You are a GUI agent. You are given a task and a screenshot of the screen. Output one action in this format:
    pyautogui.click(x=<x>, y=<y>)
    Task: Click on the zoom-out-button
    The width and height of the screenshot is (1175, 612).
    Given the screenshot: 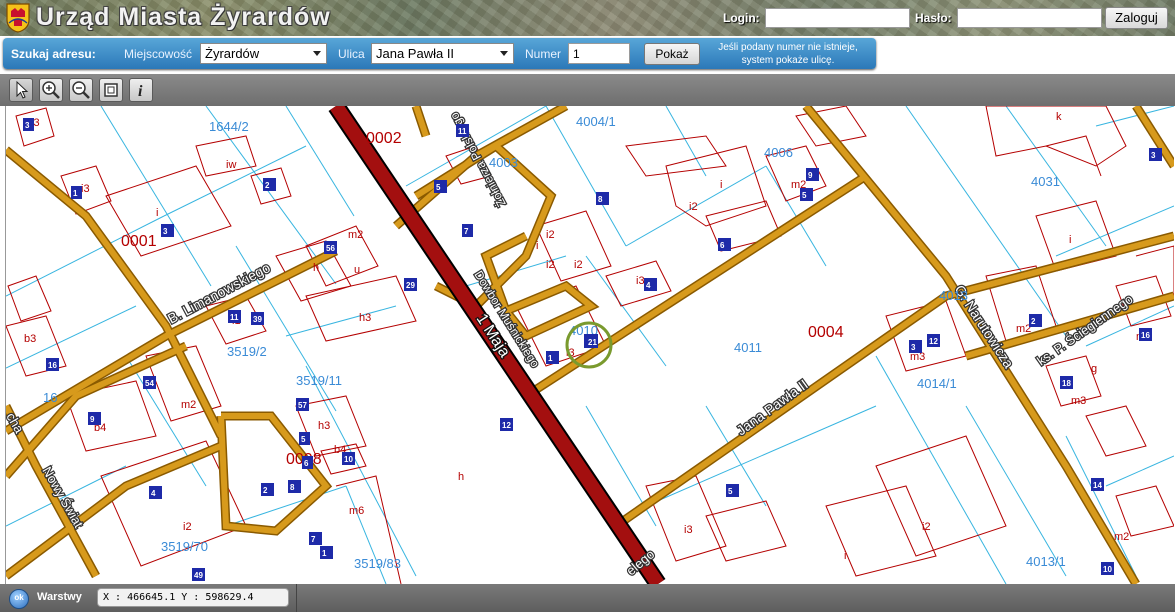 What is the action you would take?
    pyautogui.click(x=81, y=90)
    